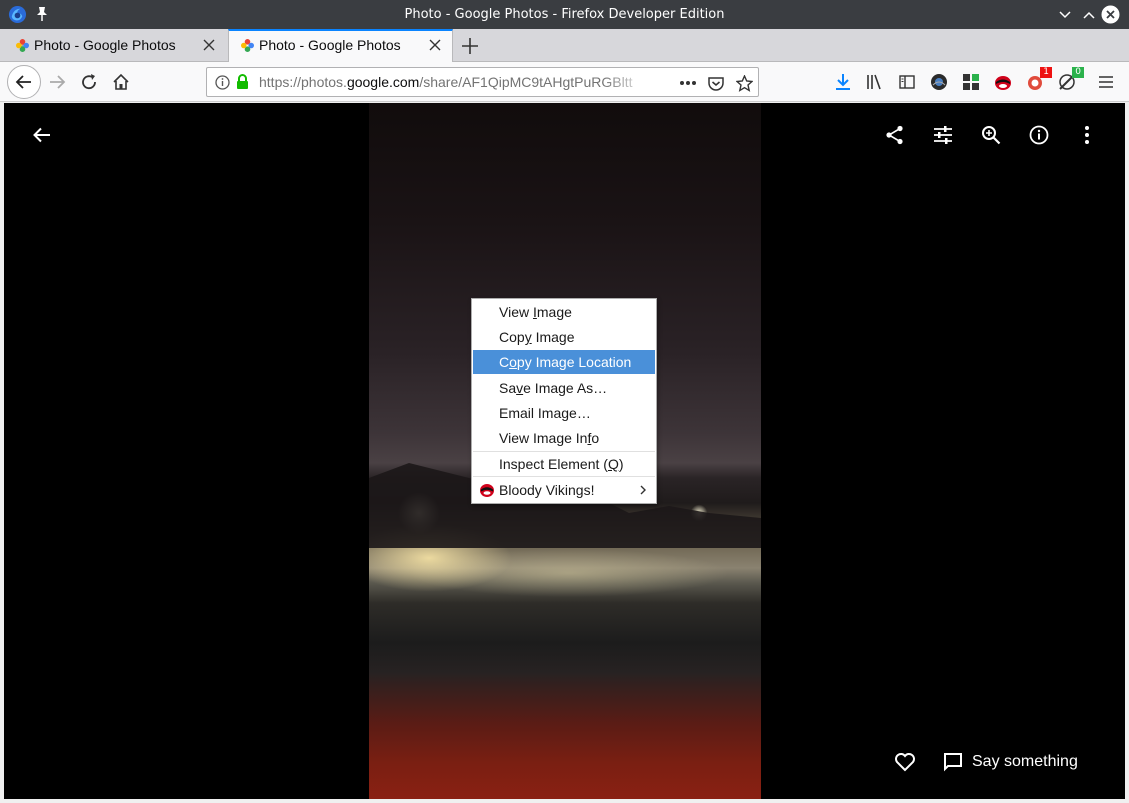 Image resolution: width=1129 pixels, height=803 pixels. I want to click on tab-photo-1: Photo - Google Photos, so click(115, 45).